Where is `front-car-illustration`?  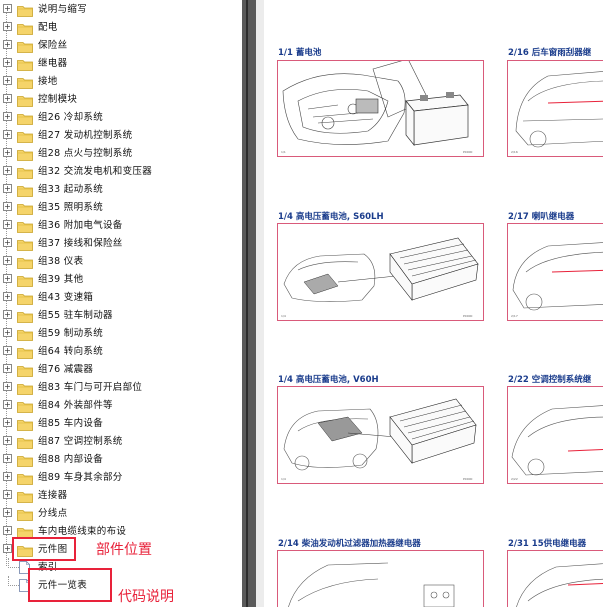
front-car-illustration is located at coordinates (557, 440).